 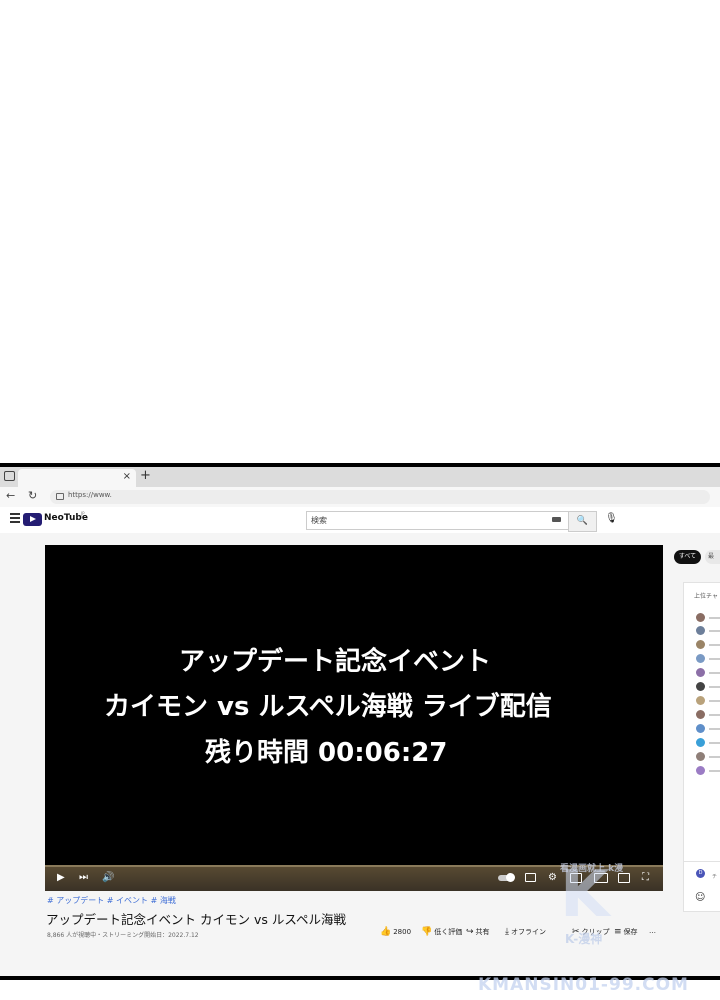 What do you see at coordinates (470, 932) in the screenshot?
I see `share-icon: ↪` at bounding box center [470, 932].